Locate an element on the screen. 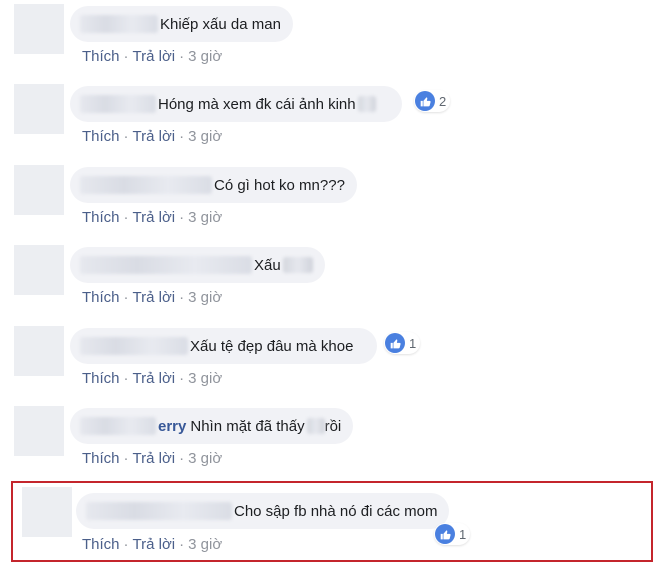 This screenshot has width=660, height=567. comment-bubble: erry Nhìn mặt đã thấy rồi is located at coordinates (212, 426).